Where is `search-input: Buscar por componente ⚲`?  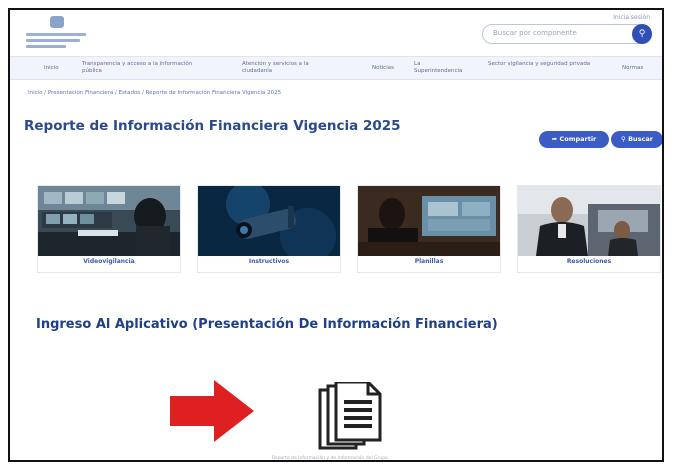 search-input: Buscar por componente ⚲ is located at coordinates (567, 34).